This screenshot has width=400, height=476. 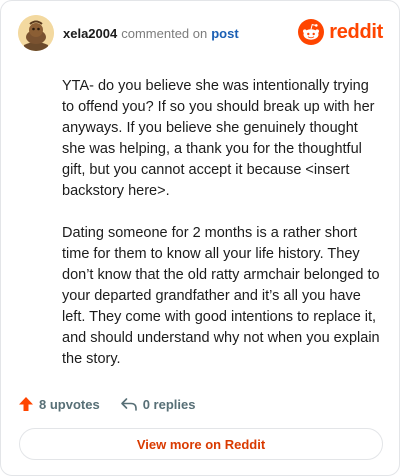 What do you see at coordinates (169, 404) in the screenshot?
I see `replies-count: 0 replies` at bounding box center [169, 404].